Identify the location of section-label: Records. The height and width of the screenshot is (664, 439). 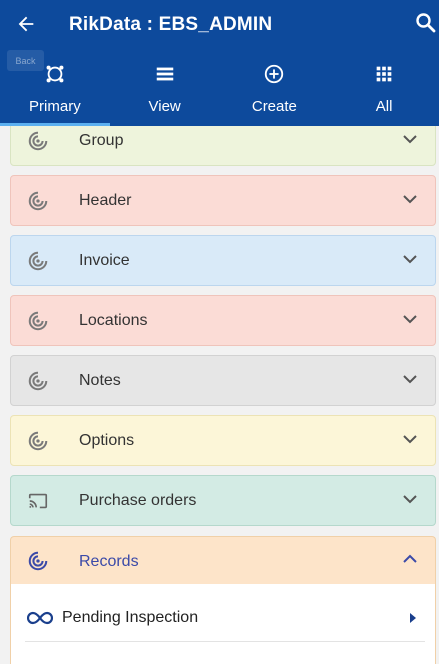
(109, 561).